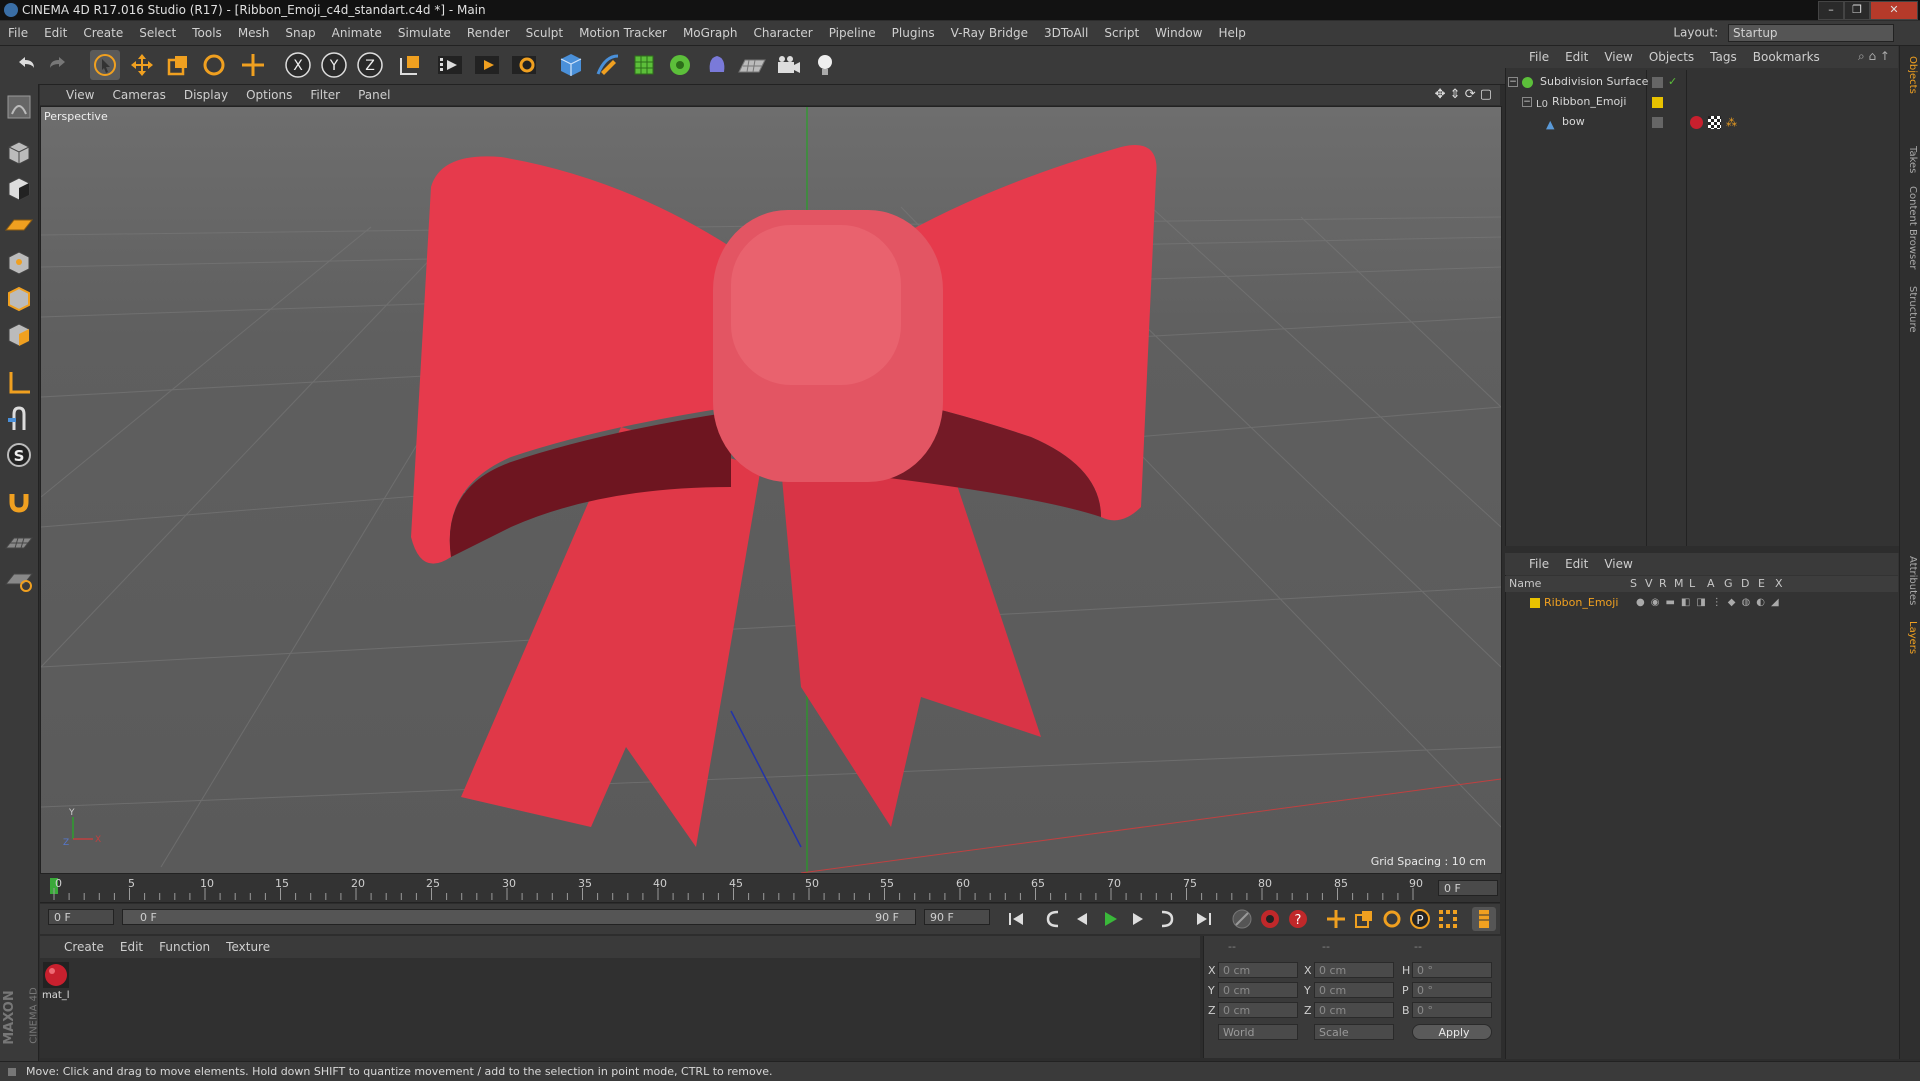 This screenshot has height=1081, width=1920. What do you see at coordinates (253, 65) in the screenshot?
I see `transform-icon` at bounding box center [253, 65].